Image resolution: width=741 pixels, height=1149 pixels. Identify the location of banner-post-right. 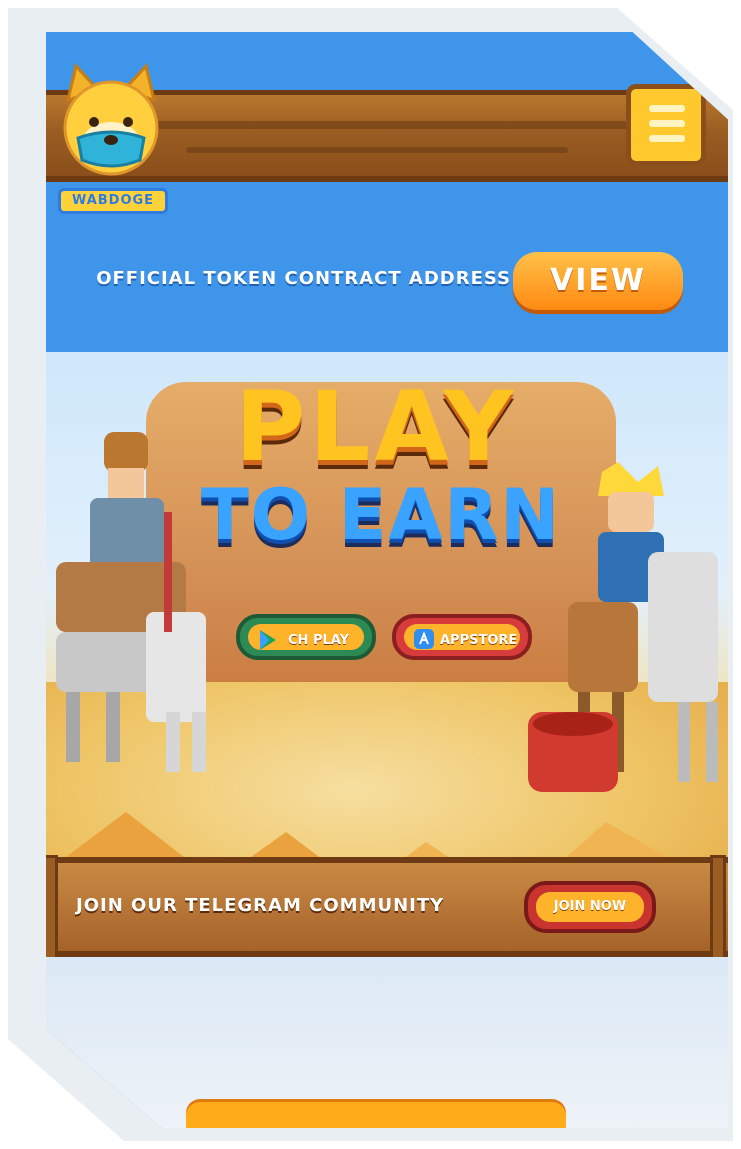
(718, 911).